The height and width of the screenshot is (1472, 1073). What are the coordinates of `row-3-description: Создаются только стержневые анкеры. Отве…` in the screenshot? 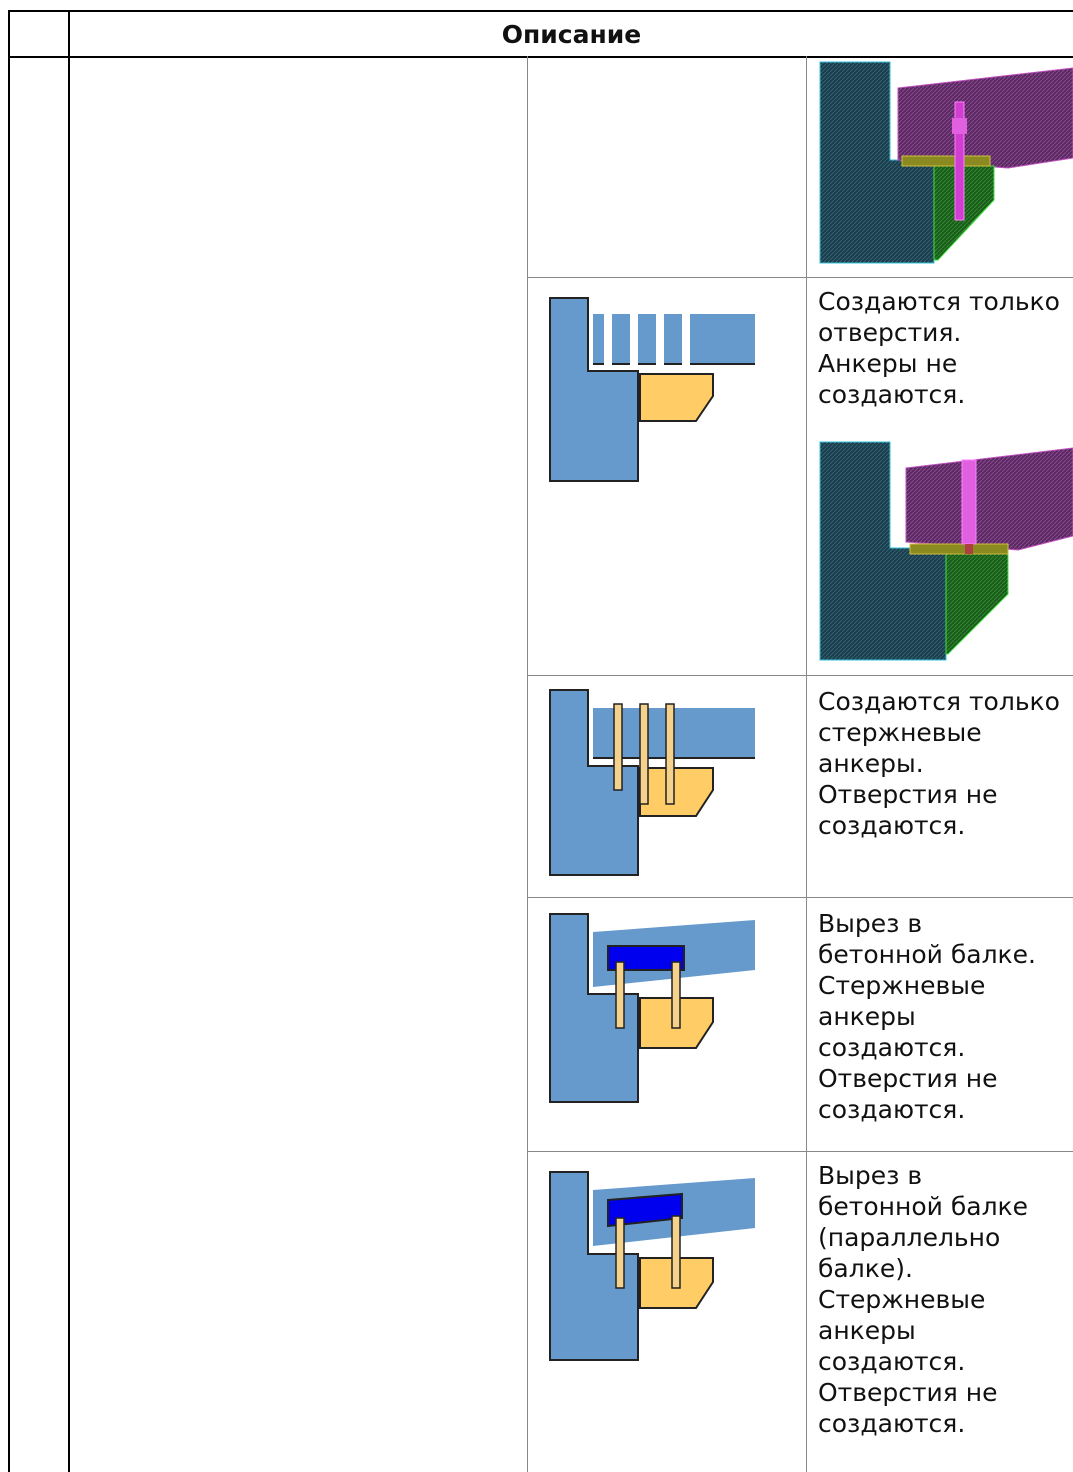 It's located at (939, 763).